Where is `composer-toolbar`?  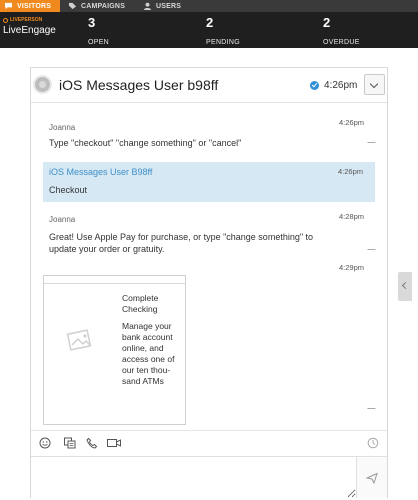
composer-toolbar is located at coordinates (209, 442).